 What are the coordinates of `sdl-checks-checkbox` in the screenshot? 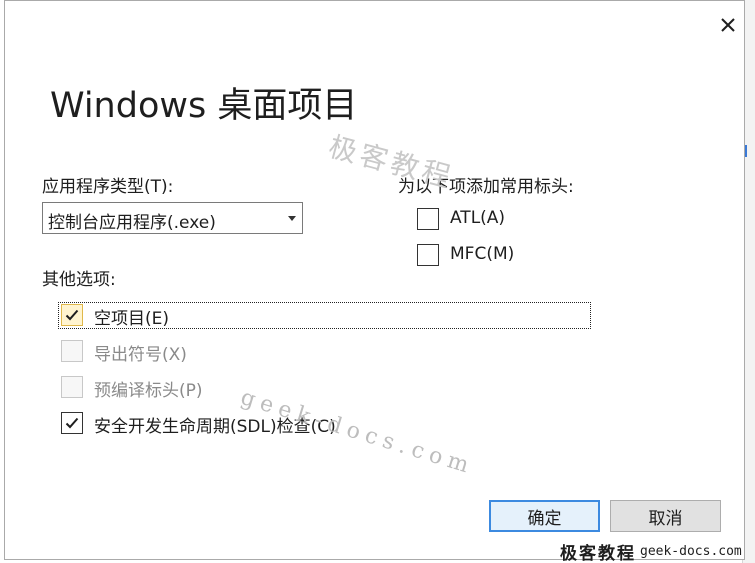 It's located at (72, 423).